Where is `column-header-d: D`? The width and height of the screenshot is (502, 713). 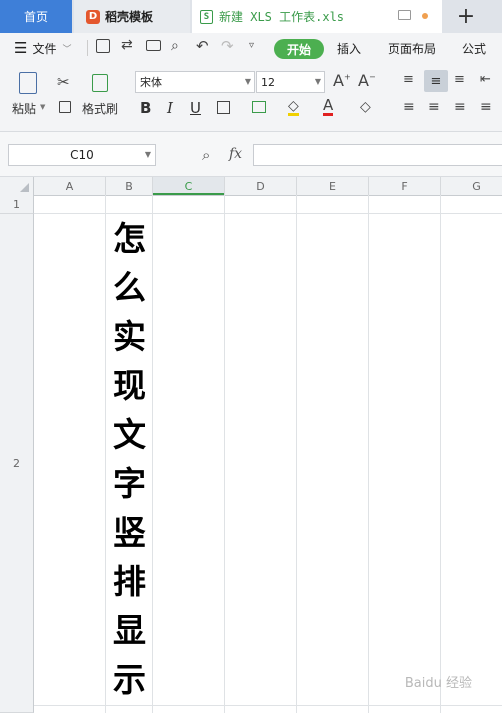
column-header-d: D is located at coordinates (261, 186).